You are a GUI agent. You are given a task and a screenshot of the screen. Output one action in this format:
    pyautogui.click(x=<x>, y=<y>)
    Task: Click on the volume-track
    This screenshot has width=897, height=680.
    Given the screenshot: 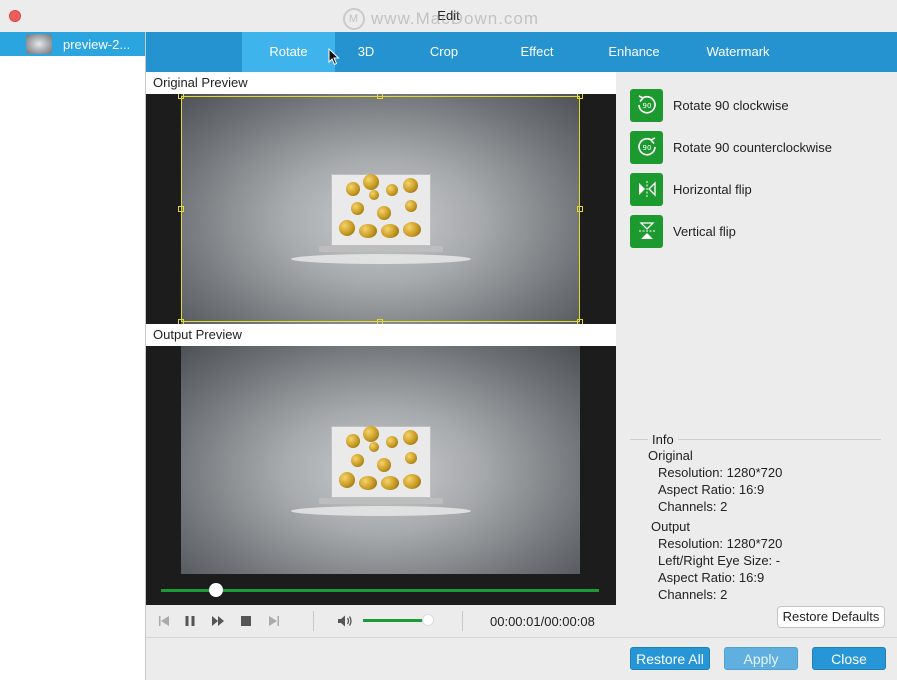 What is the action you would take?
    pyautogui.click(x=397, y=620)
    